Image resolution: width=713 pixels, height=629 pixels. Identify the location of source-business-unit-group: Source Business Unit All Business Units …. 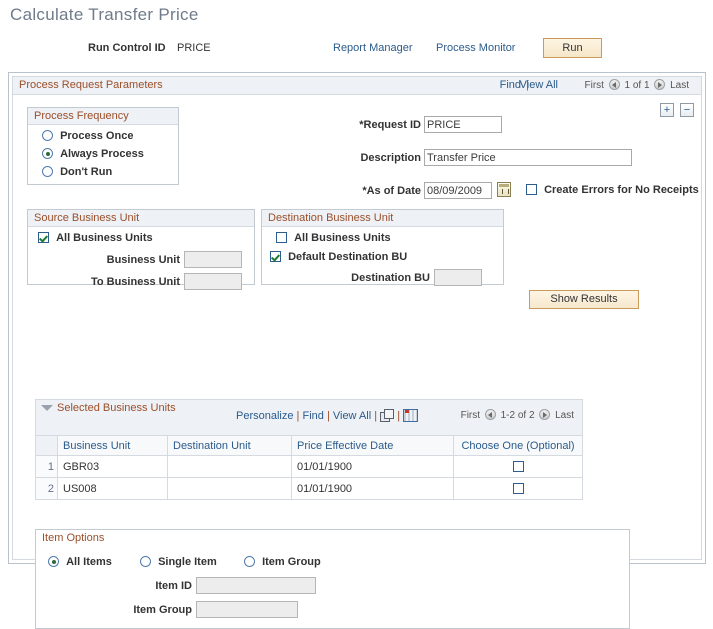
(141, 249).